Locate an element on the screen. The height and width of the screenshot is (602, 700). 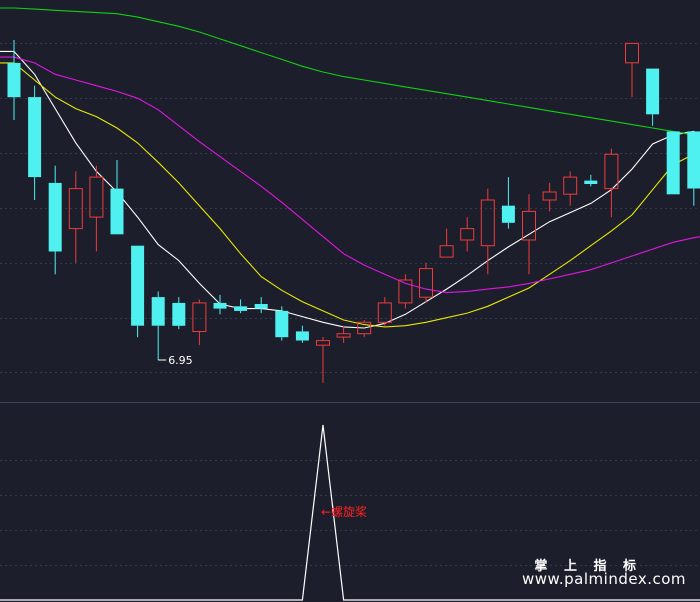
watermark-url: www.palmindex.com is located at coordinates (603, 579).